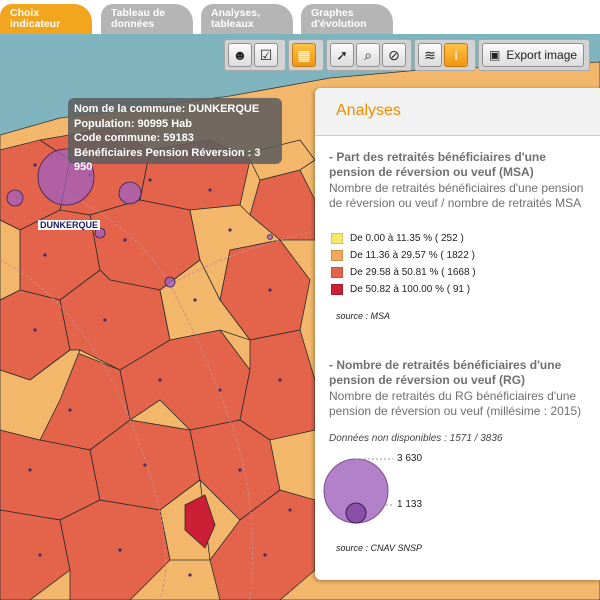 The image size is (600, 600). I want to click on legend-label: De 50.82 à 100.00 % ( 91 ), so click(410, 289).